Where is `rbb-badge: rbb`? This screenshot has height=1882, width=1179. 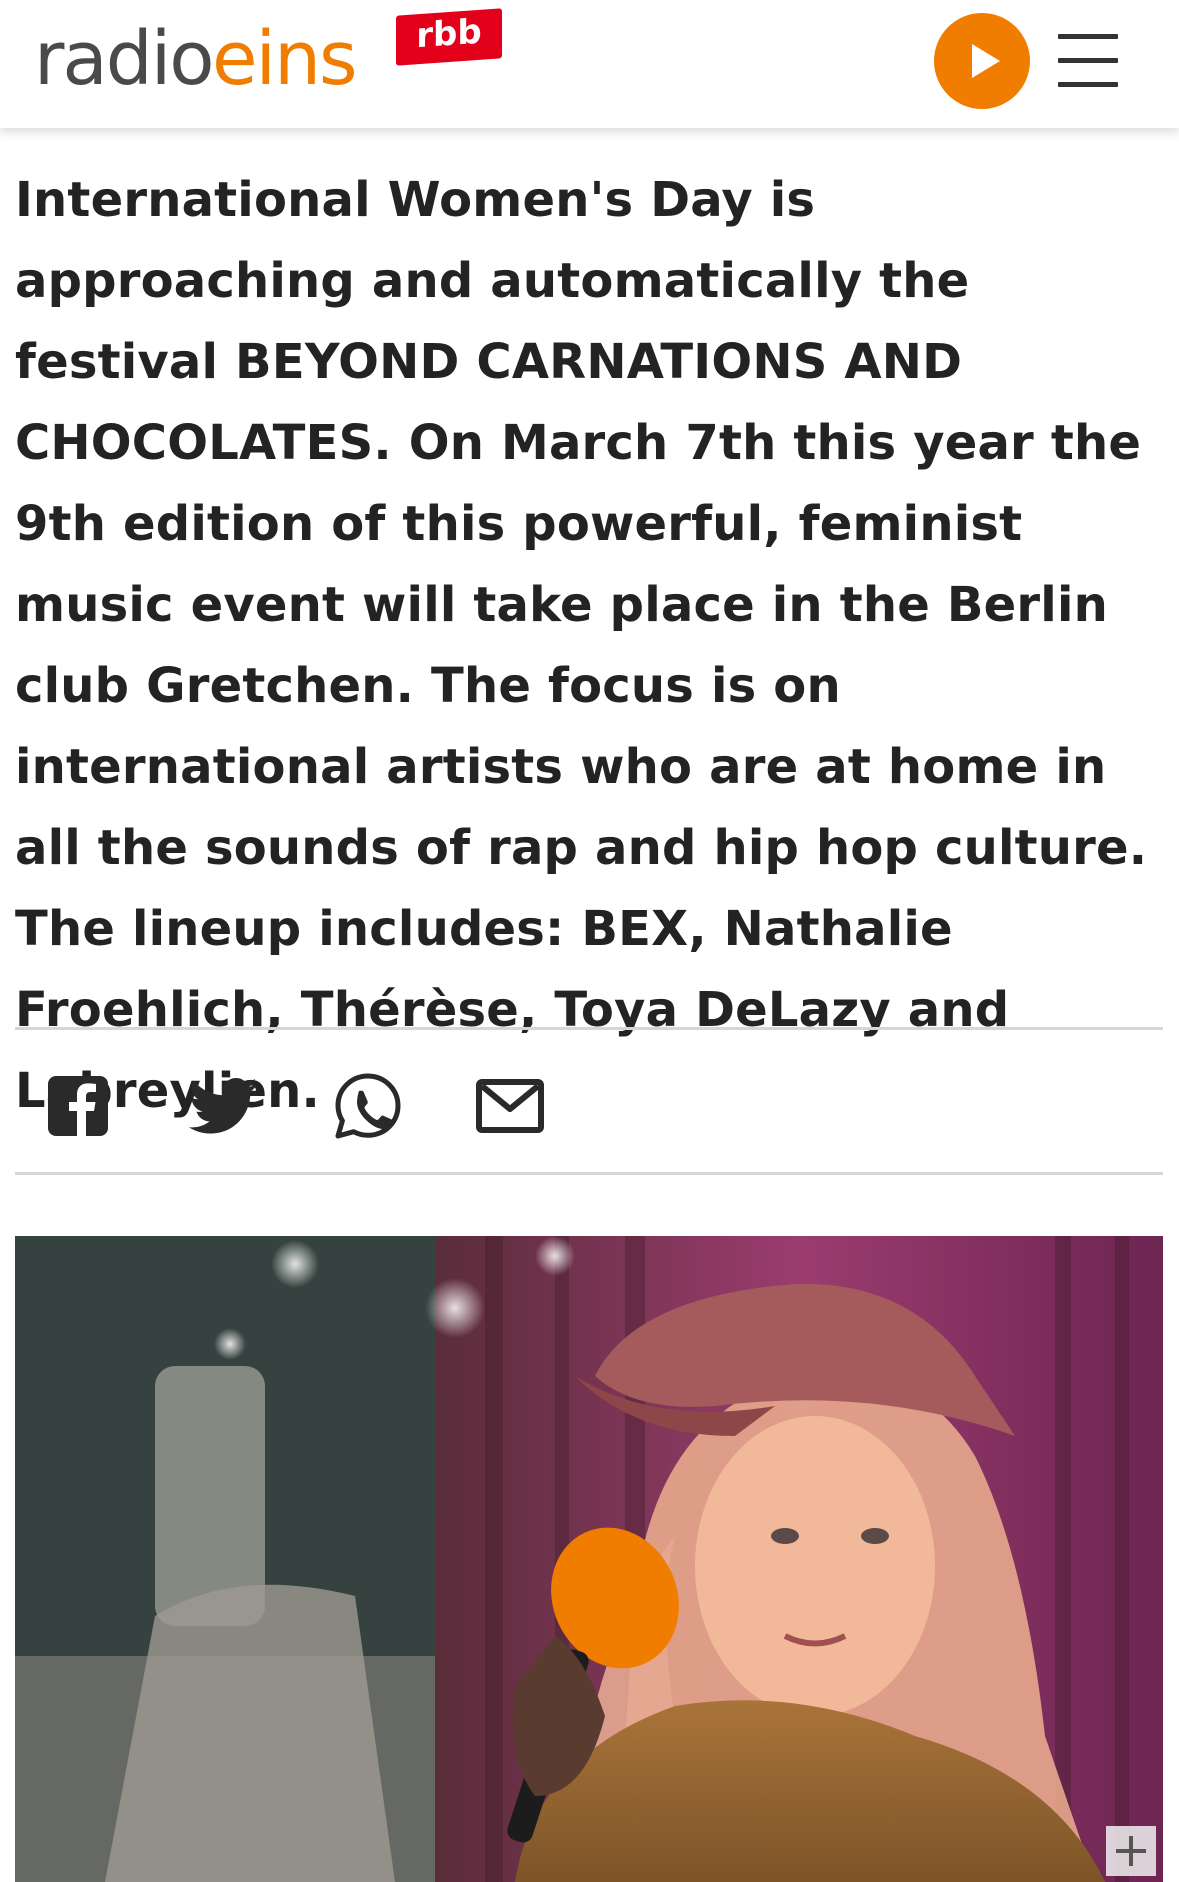 rbb-badge: rbb is located at coordinates (449, 37).